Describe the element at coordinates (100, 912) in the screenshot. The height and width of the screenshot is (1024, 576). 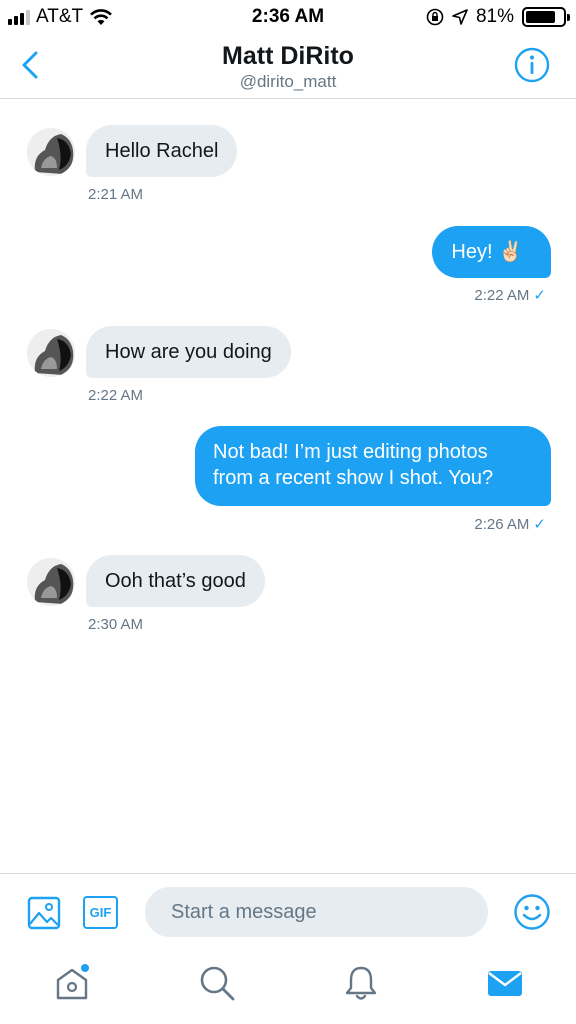
I see `gif-icon: GIF` at that location.